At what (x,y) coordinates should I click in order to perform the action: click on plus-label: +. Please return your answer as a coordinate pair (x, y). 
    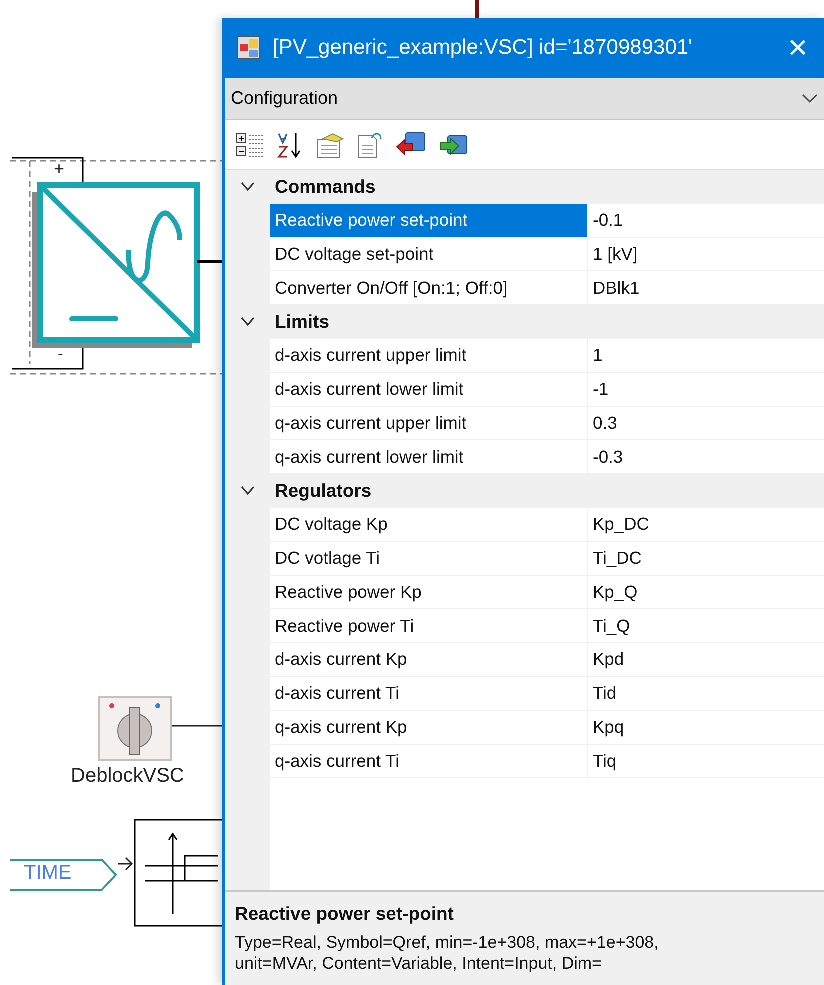
    Looking at the image, I should click on (59, 169).